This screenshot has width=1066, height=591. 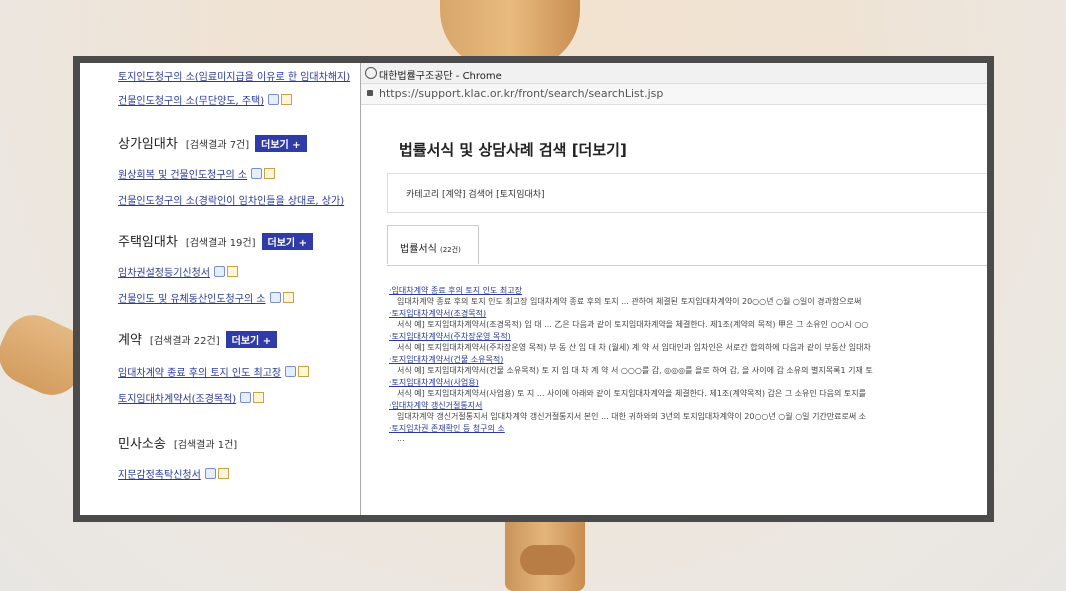 What do you see at coordinates (215, 240) in the screenshot?
I see `section-header: 주택임대차 [검색결과 19건] 더보기 +` at bounding box center [215, 240].